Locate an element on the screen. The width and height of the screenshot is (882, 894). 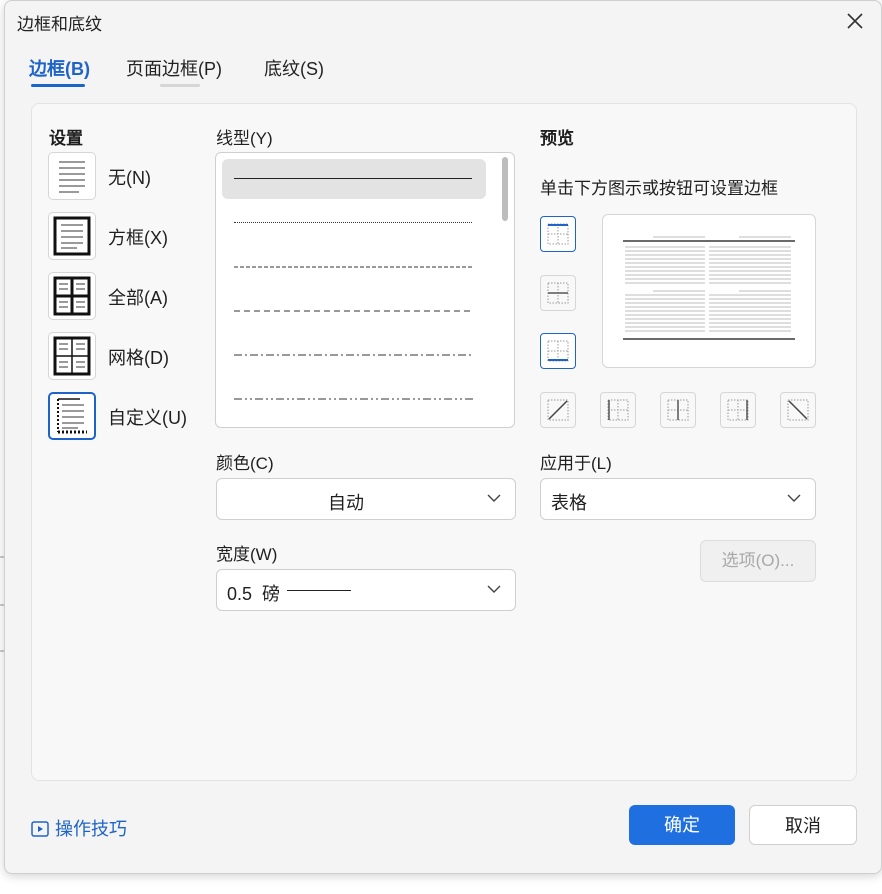
diagonal-down-border-icon is located at coordinates (798, 410).